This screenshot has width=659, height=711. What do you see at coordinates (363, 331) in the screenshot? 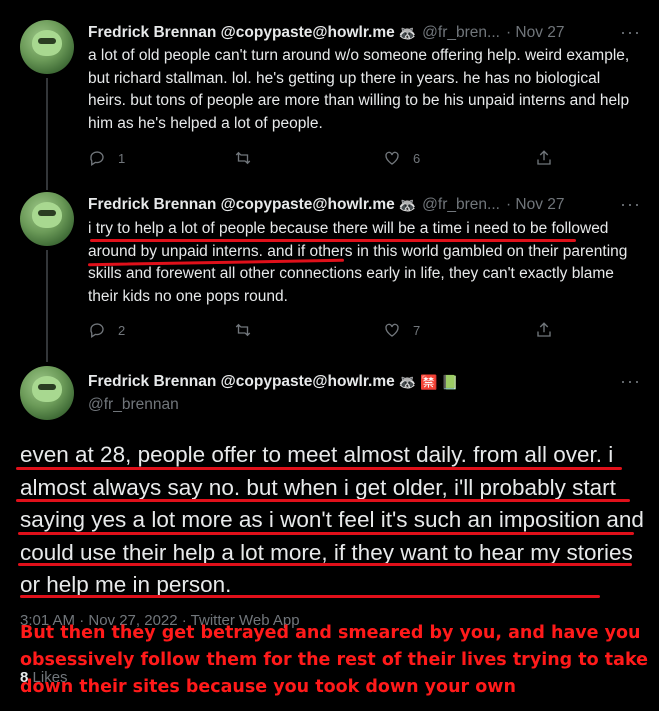
I see `tweet-actions: 2 7` at bounding box center [363, 331].